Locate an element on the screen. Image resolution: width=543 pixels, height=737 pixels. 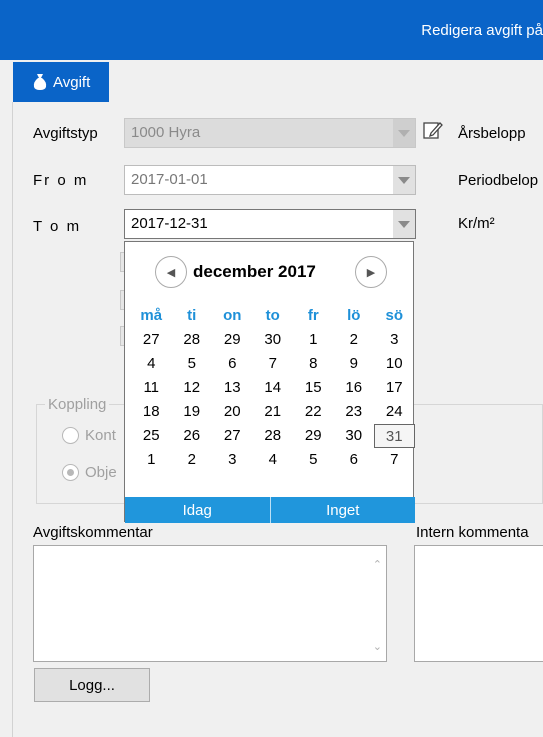
calendar-day: 11 is located at coordinates (151, 388).